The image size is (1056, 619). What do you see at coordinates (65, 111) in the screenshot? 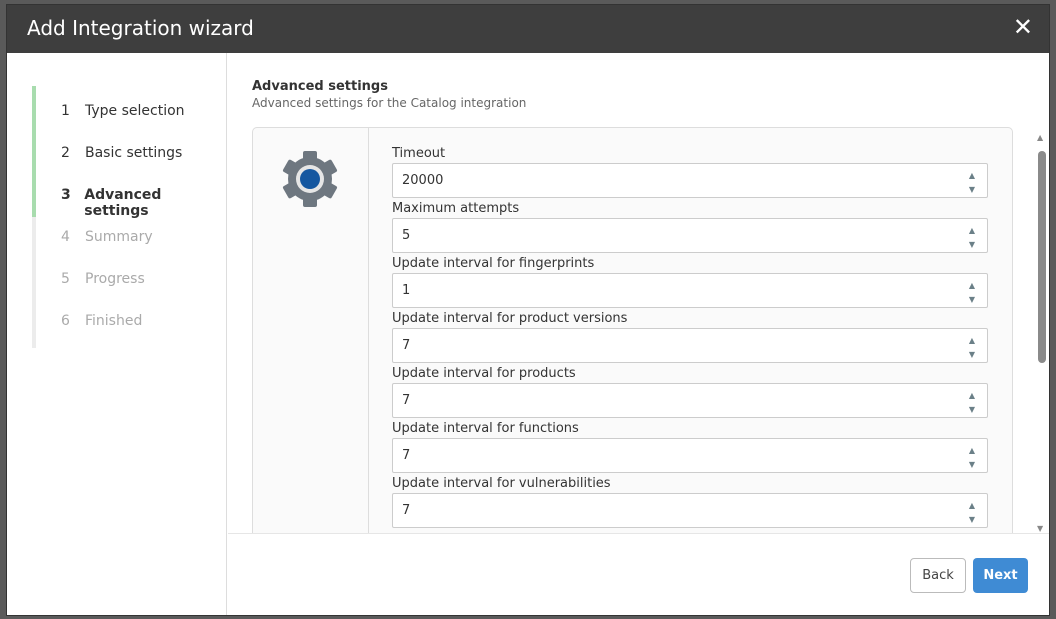
I see `step-number: 1` at bounding box center [65, 111].